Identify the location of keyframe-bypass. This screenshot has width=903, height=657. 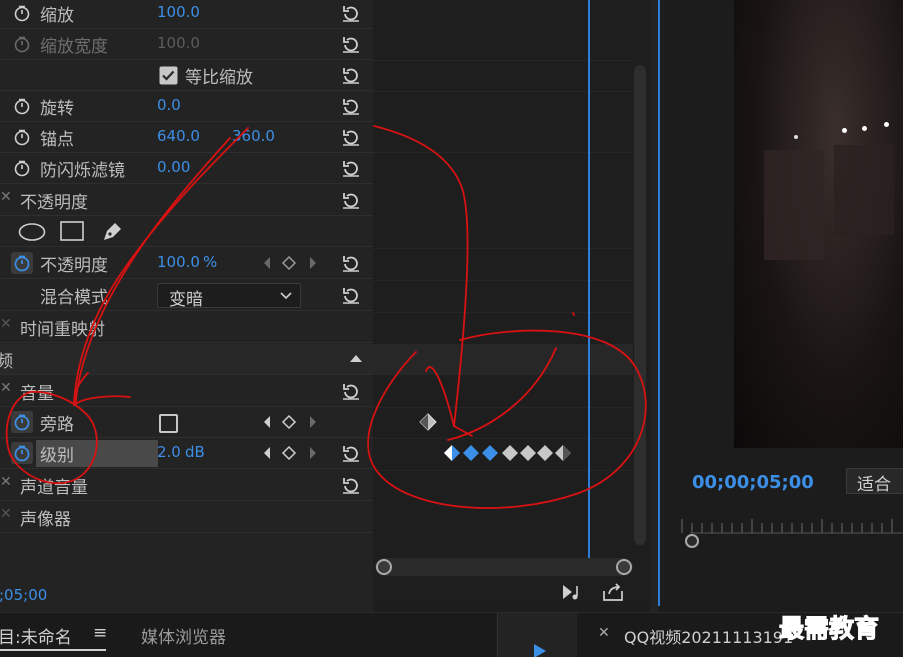
(428, 422).